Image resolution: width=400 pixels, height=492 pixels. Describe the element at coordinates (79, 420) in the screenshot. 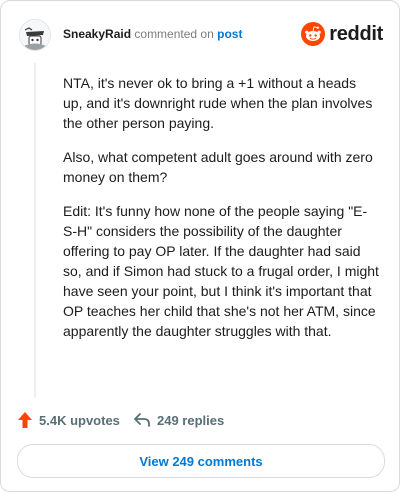

I see `upvotes-count: 5.4K upvotes` at that location.